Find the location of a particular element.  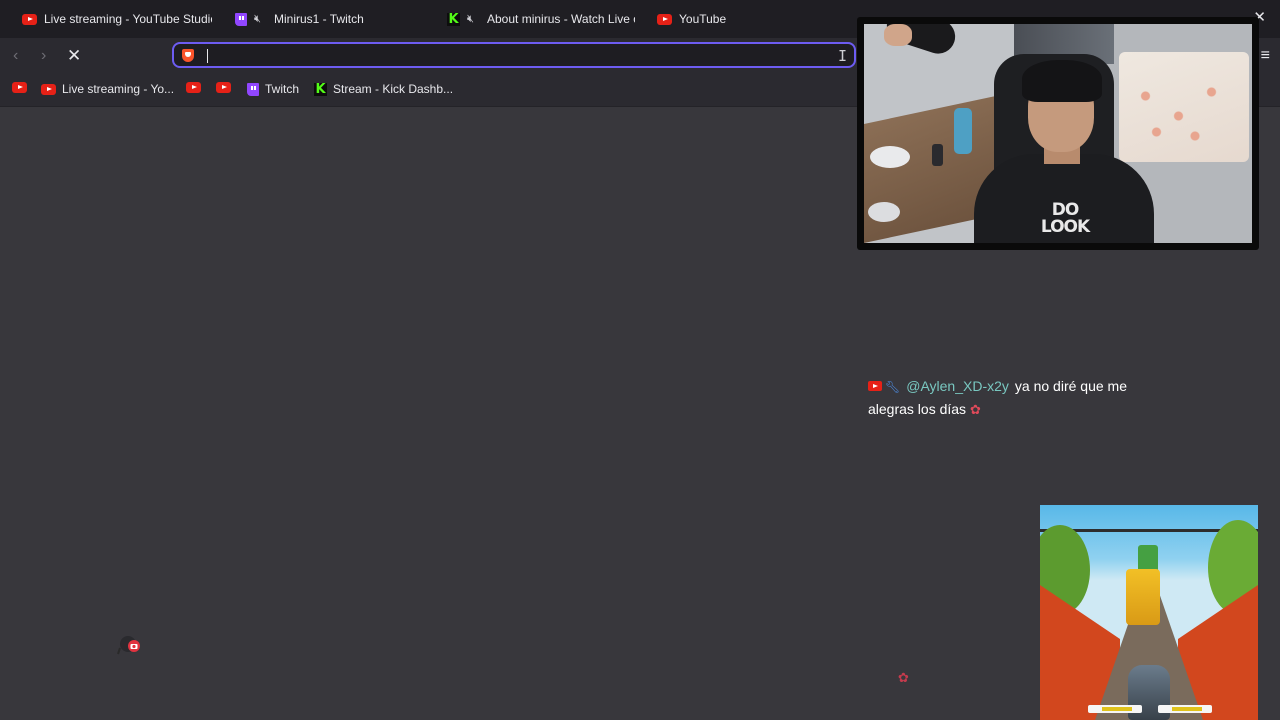

brave-shield-icon is located at coordinates (188, 55).